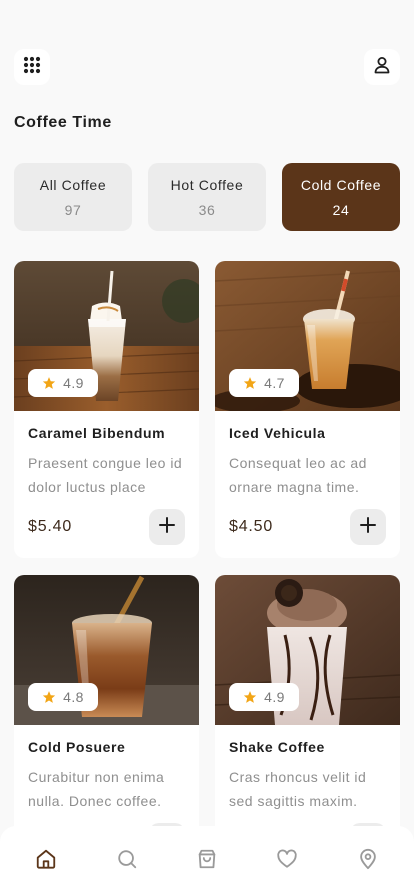  What do you see at coordinates (341, 209) in the screenshot?
I see `tab-count: 24` at bounding box center [341, 209].